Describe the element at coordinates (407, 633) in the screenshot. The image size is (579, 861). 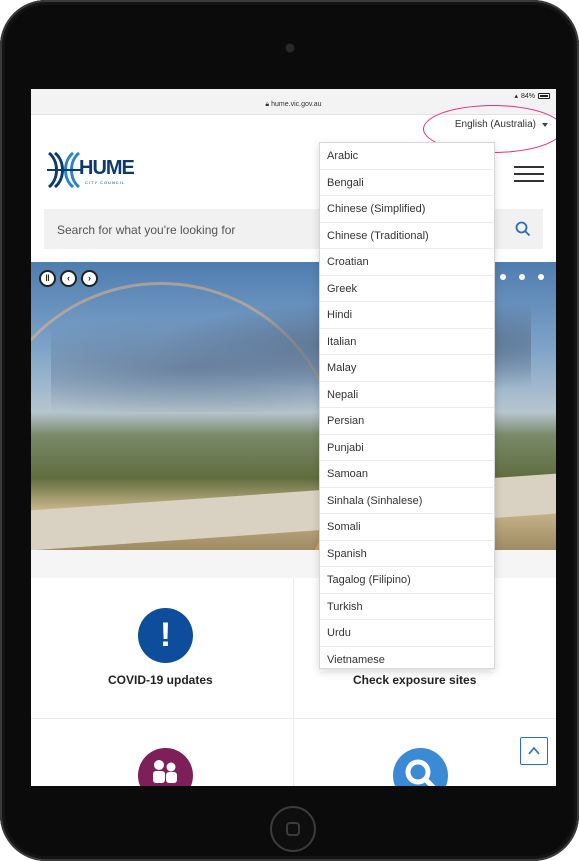
I see `language-option: Urdu` at that location.